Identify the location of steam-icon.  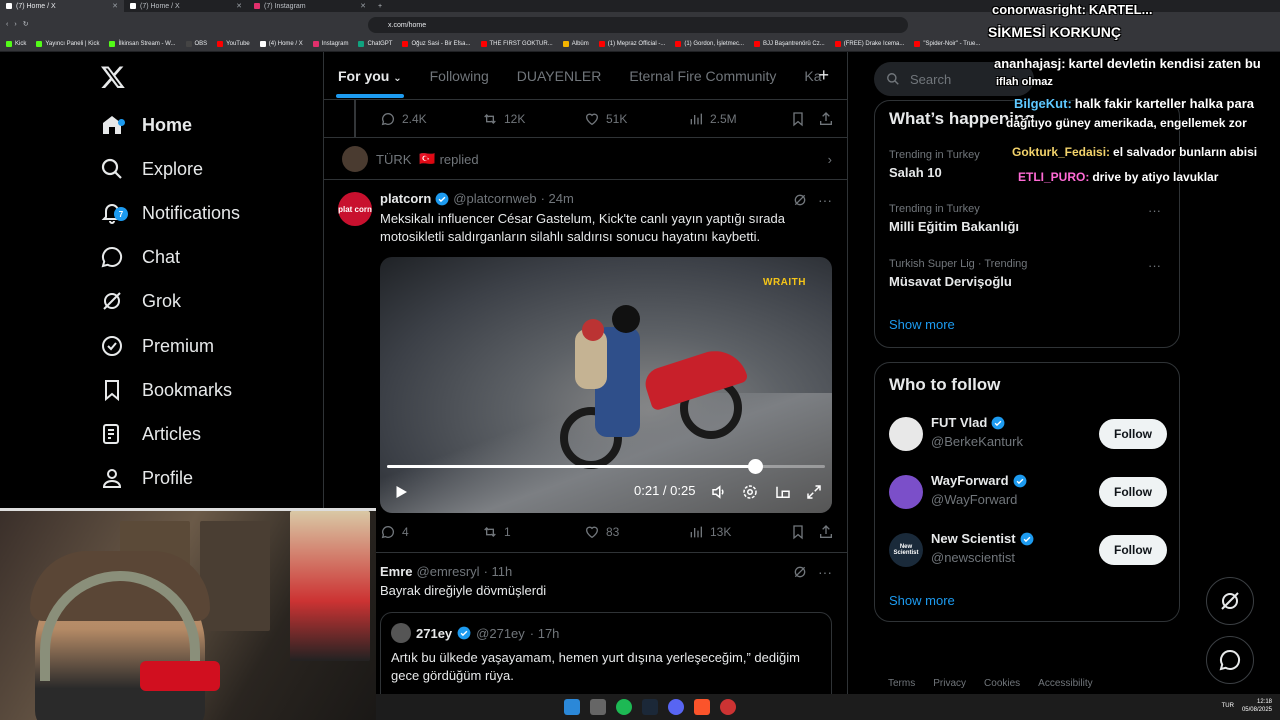
(650, 707).